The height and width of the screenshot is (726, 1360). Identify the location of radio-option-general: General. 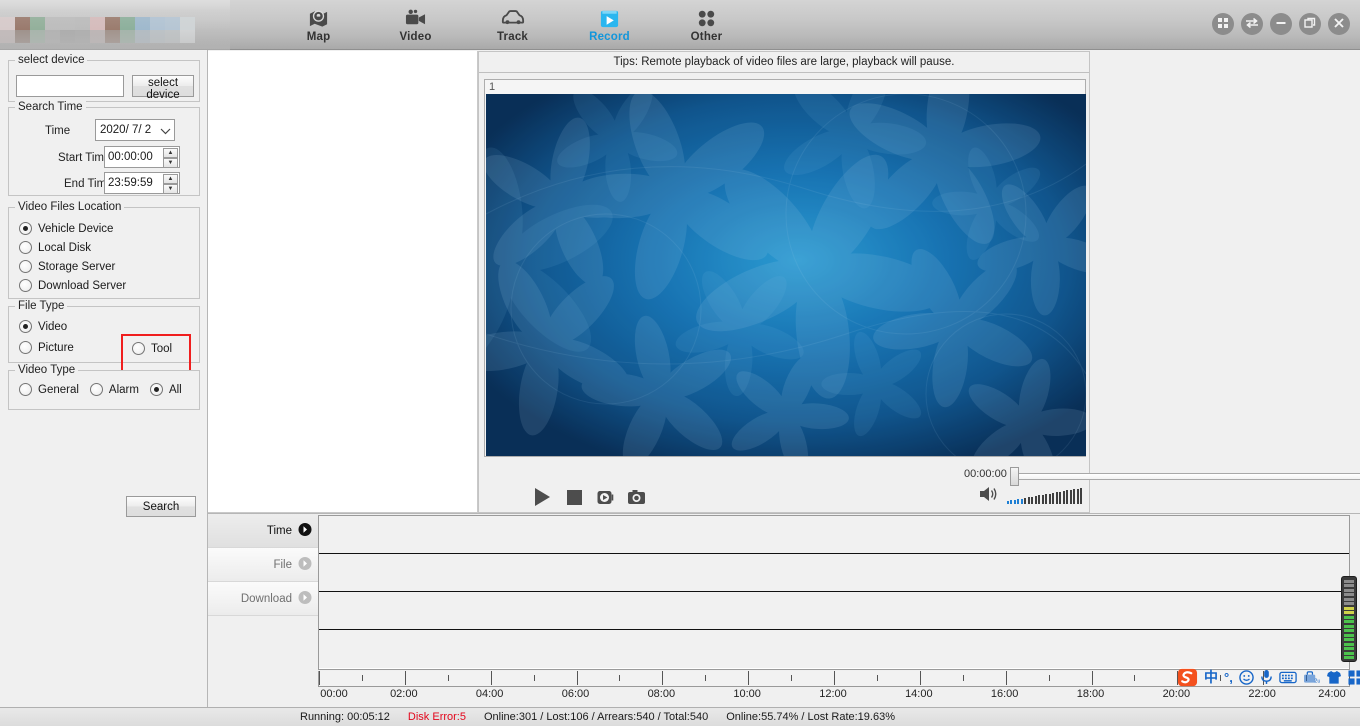
(49, 389).